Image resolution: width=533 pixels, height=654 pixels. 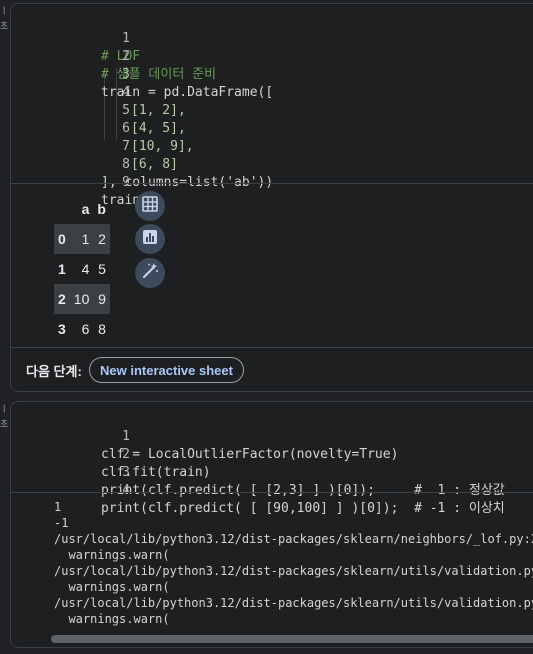 What do you see at coordinates (292, 639) in the screenshot?
I see `horizontal-scrollbar` at bounding box center [292, 639].